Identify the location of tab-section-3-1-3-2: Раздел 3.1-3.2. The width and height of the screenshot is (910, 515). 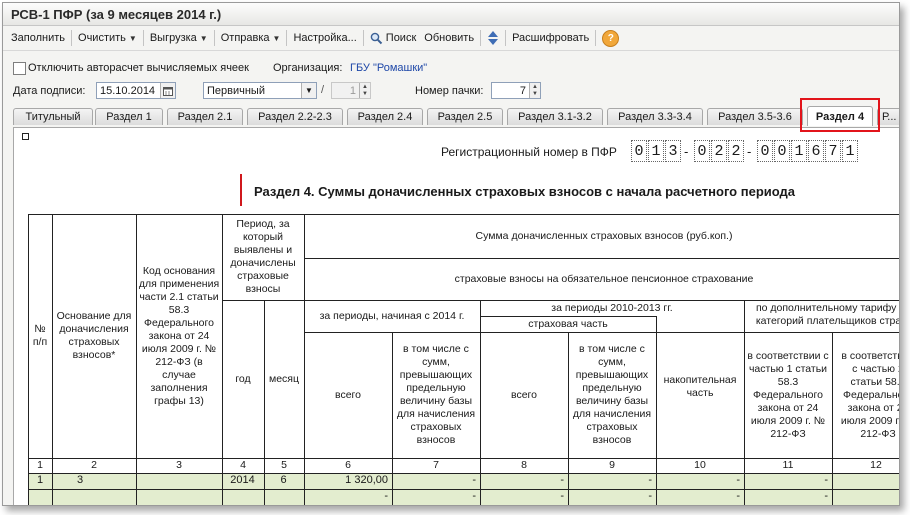
(555, 116).